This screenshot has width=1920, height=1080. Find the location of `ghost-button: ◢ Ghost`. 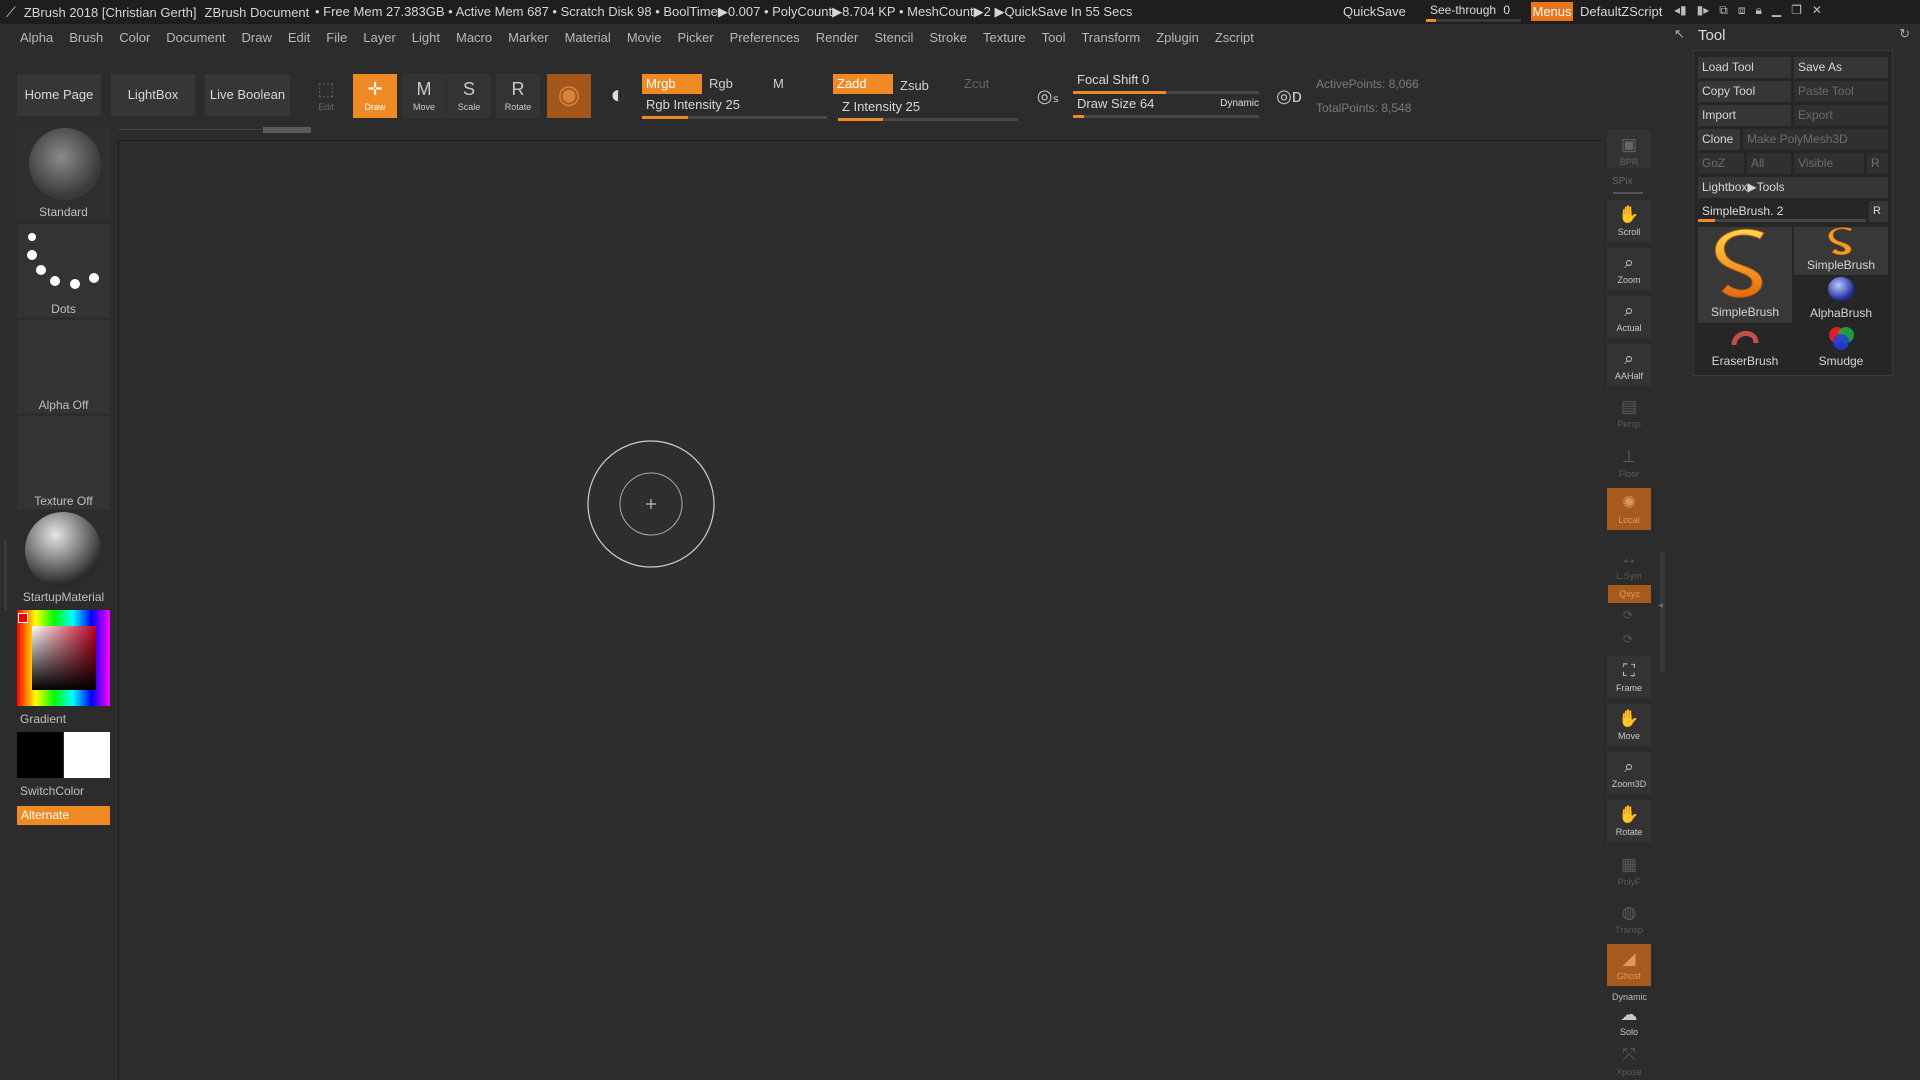

ghost-button: ◢ Ghost is located at coordinates (1629, 965).